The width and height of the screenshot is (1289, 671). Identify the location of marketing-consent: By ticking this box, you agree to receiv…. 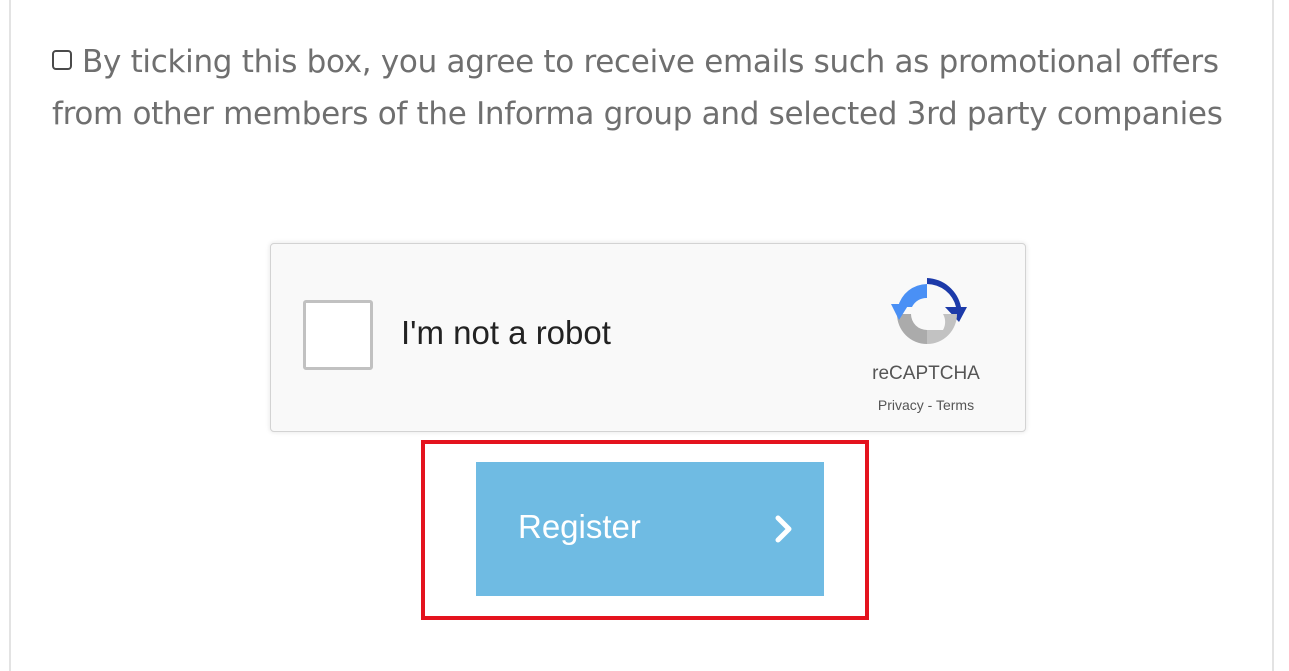
(652, 88).